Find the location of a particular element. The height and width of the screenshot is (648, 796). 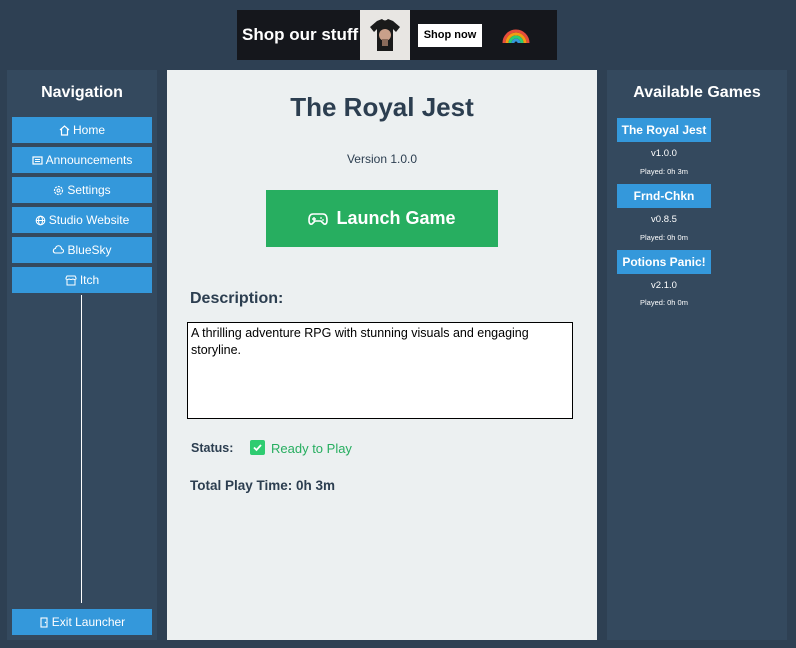

nav-studio-website-label: Studio Website is located at coordinates (89, 220).